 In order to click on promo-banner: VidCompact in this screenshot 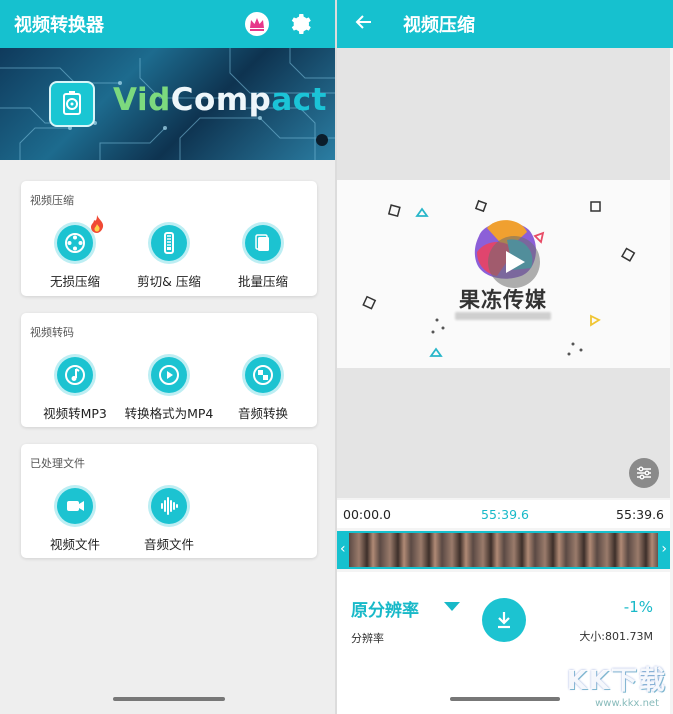, I will do `click(167, 104)`.